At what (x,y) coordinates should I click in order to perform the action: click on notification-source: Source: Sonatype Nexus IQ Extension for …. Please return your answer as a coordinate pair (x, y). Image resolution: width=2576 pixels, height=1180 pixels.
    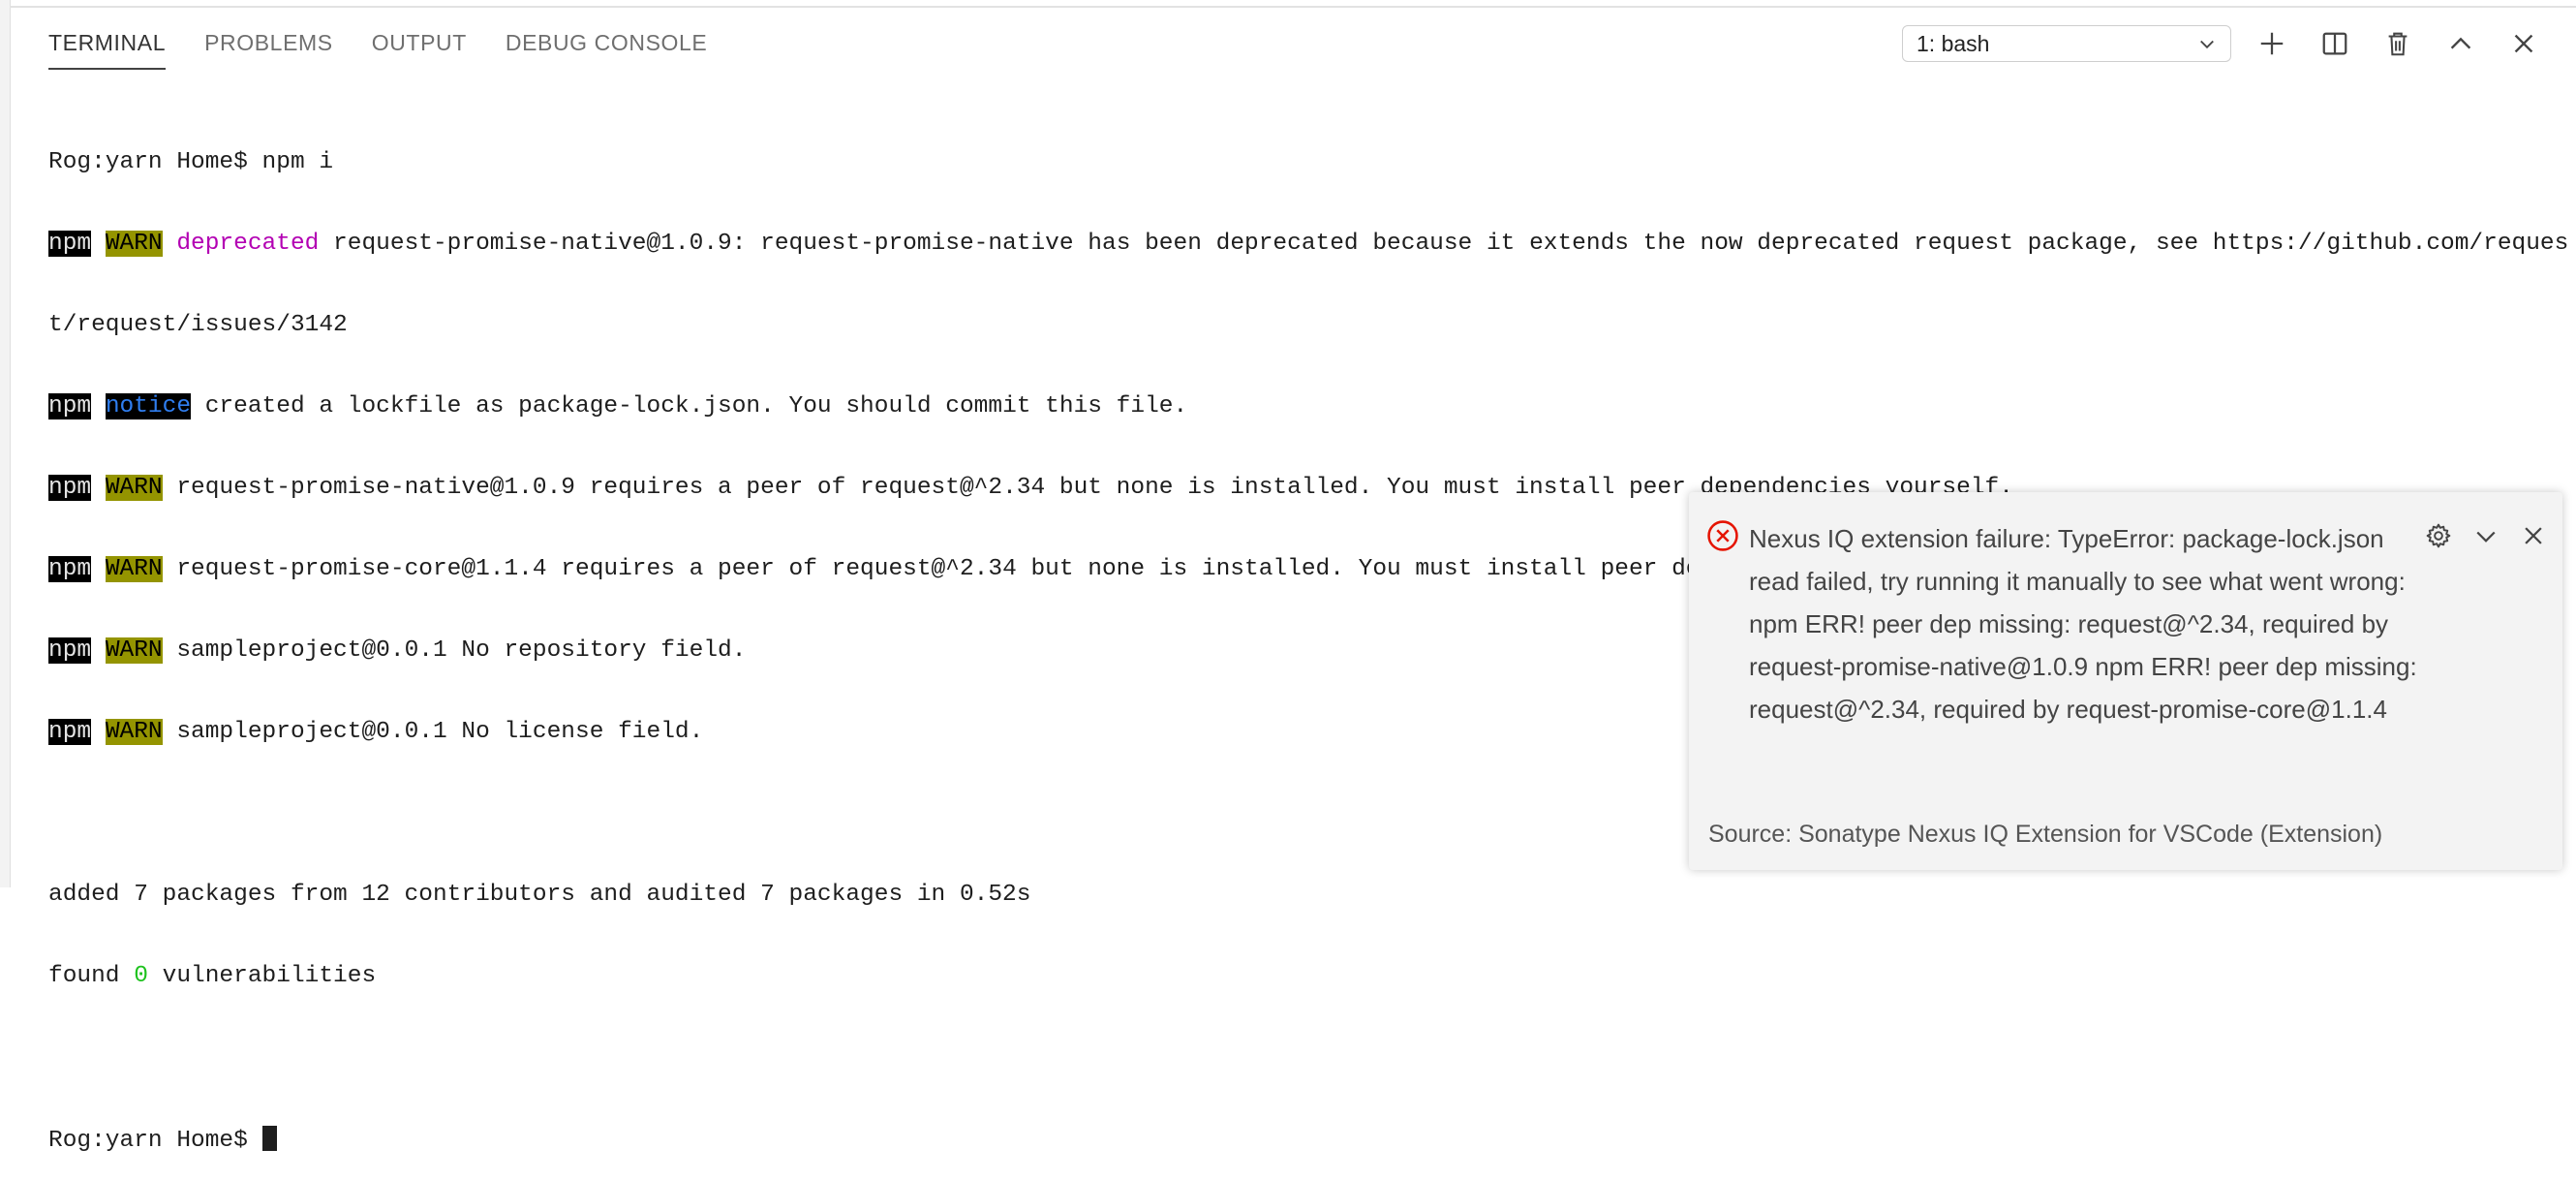
    Looking at the image, I should click on (2045, 835).